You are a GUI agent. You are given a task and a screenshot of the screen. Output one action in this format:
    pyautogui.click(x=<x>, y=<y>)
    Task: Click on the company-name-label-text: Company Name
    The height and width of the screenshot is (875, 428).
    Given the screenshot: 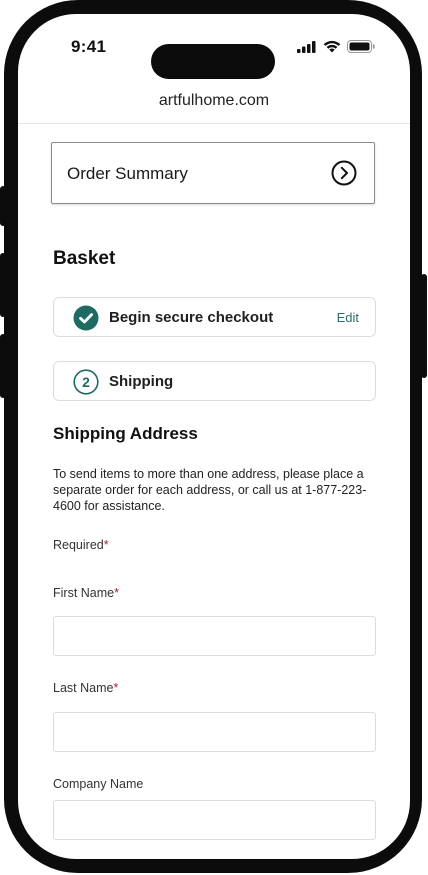 What is the action you would take?
    pyautogui.click(x=98, y=784)
    